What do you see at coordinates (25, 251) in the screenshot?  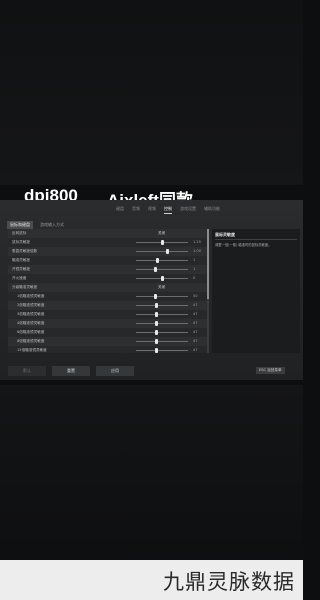 I see `setting-label: 垂直灵敏度倍数` at bounding box center [25, 251].